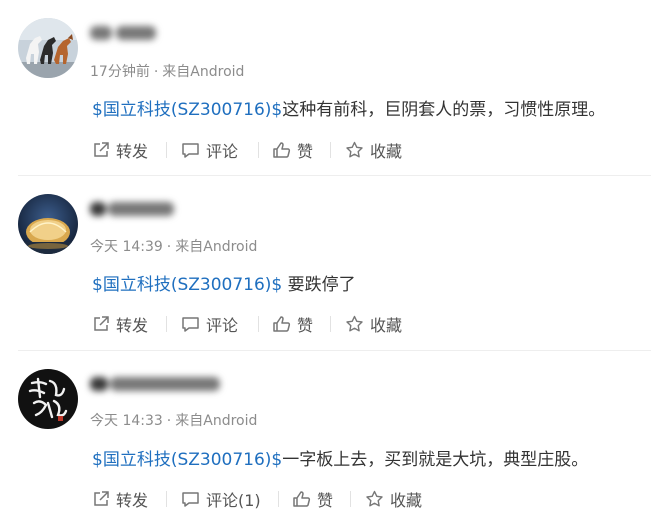  Describe the element at coordinates (444, 110) in the screenshot. I see `post-text: 这种有前科，巨阴套人的票，习惯性原理。` at that location.